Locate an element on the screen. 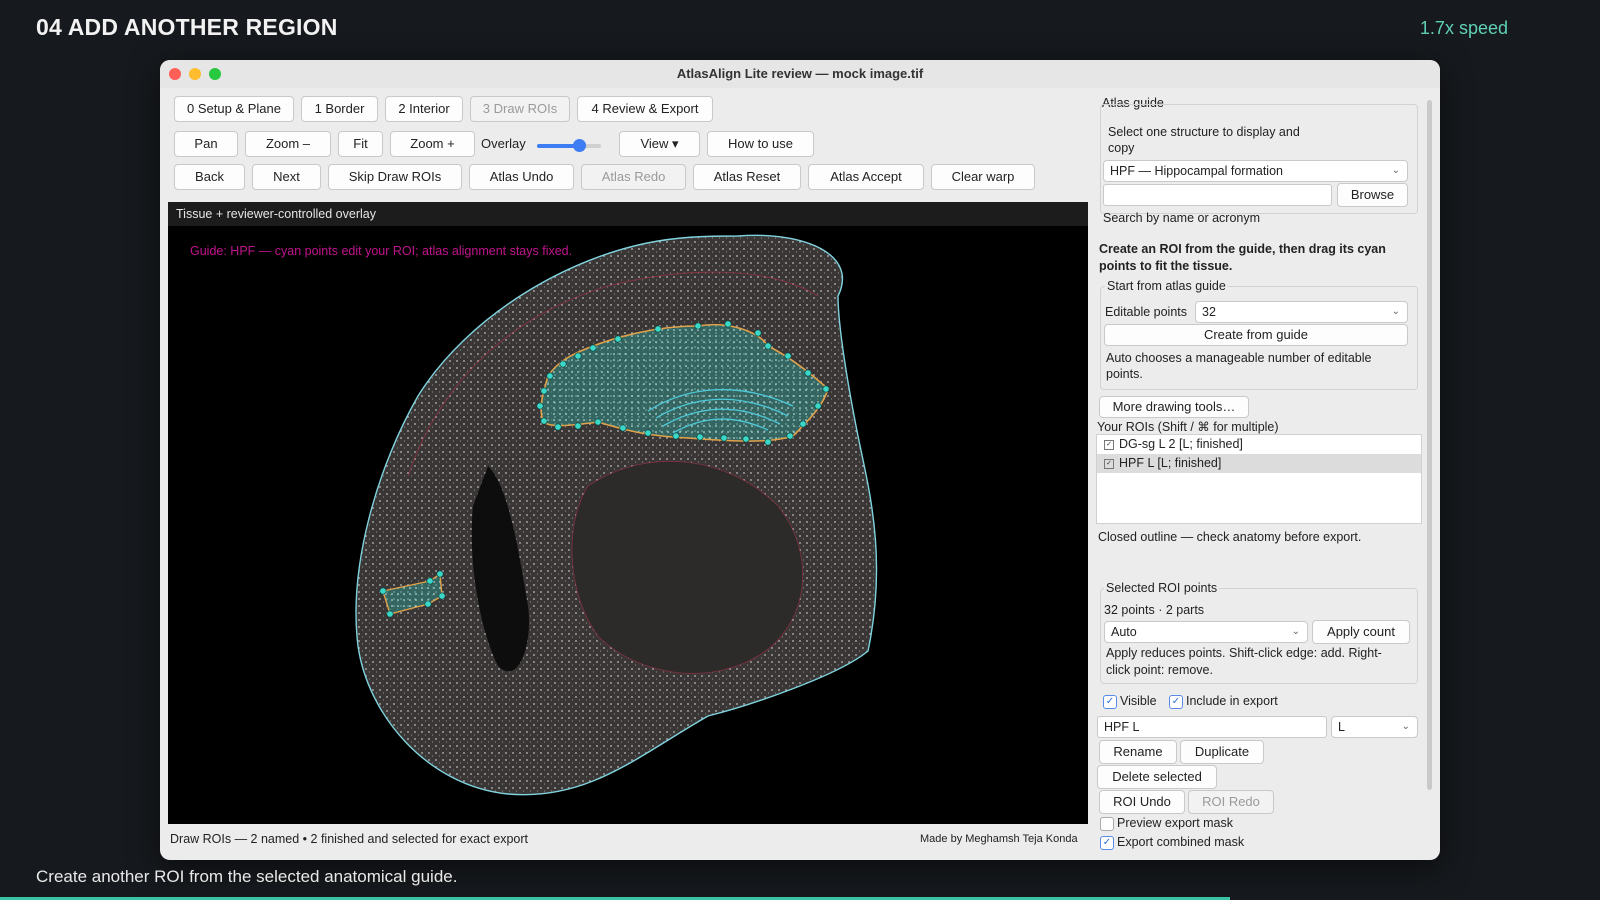 The height and width of the screenshot is (900, 1600). include-export-label: Include in export is located at coordinates (1232, 701).